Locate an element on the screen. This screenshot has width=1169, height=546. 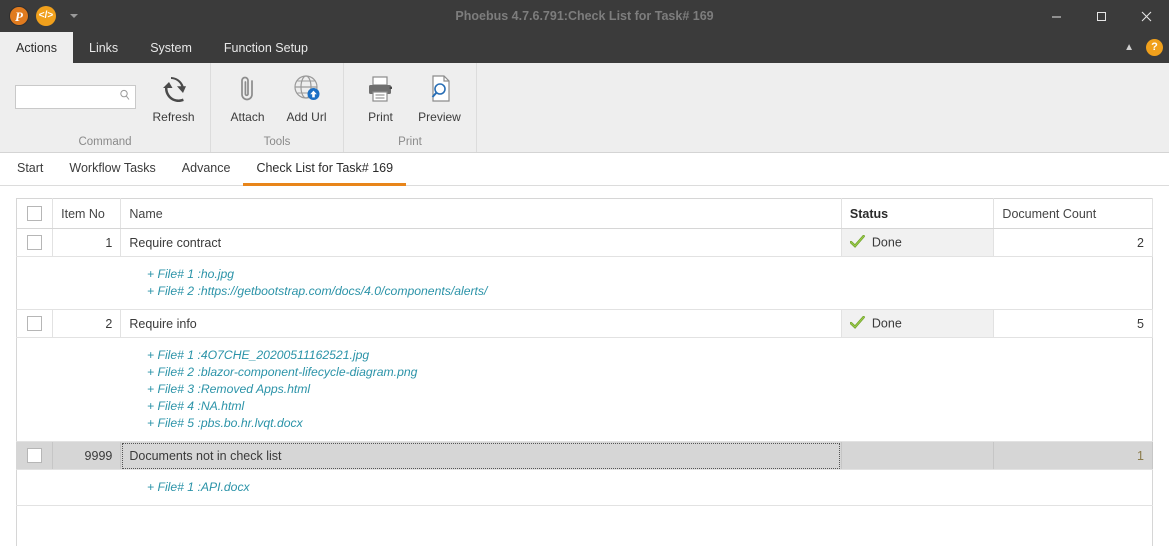
globe-upload-icon is located at coordinates (307, 89).